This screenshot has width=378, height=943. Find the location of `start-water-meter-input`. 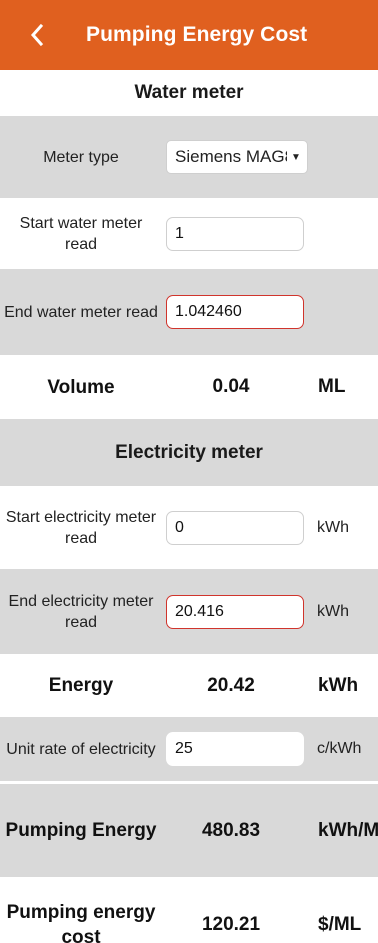

start-water-meter-input is located at coordinates (235, 233).